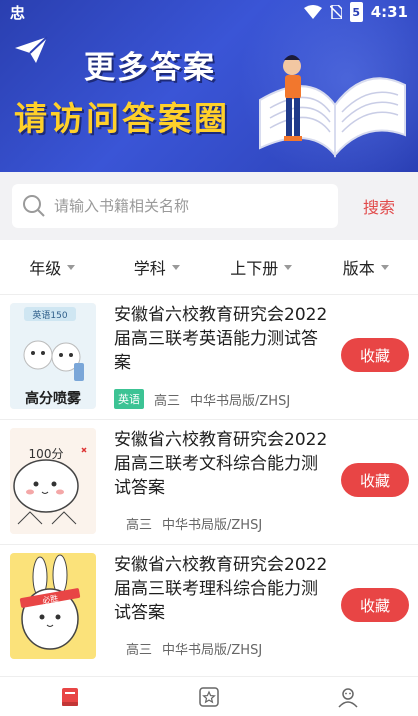 The width and height of the screenshot is (418, 716). I want to click on book-icon, so click(69, 696).